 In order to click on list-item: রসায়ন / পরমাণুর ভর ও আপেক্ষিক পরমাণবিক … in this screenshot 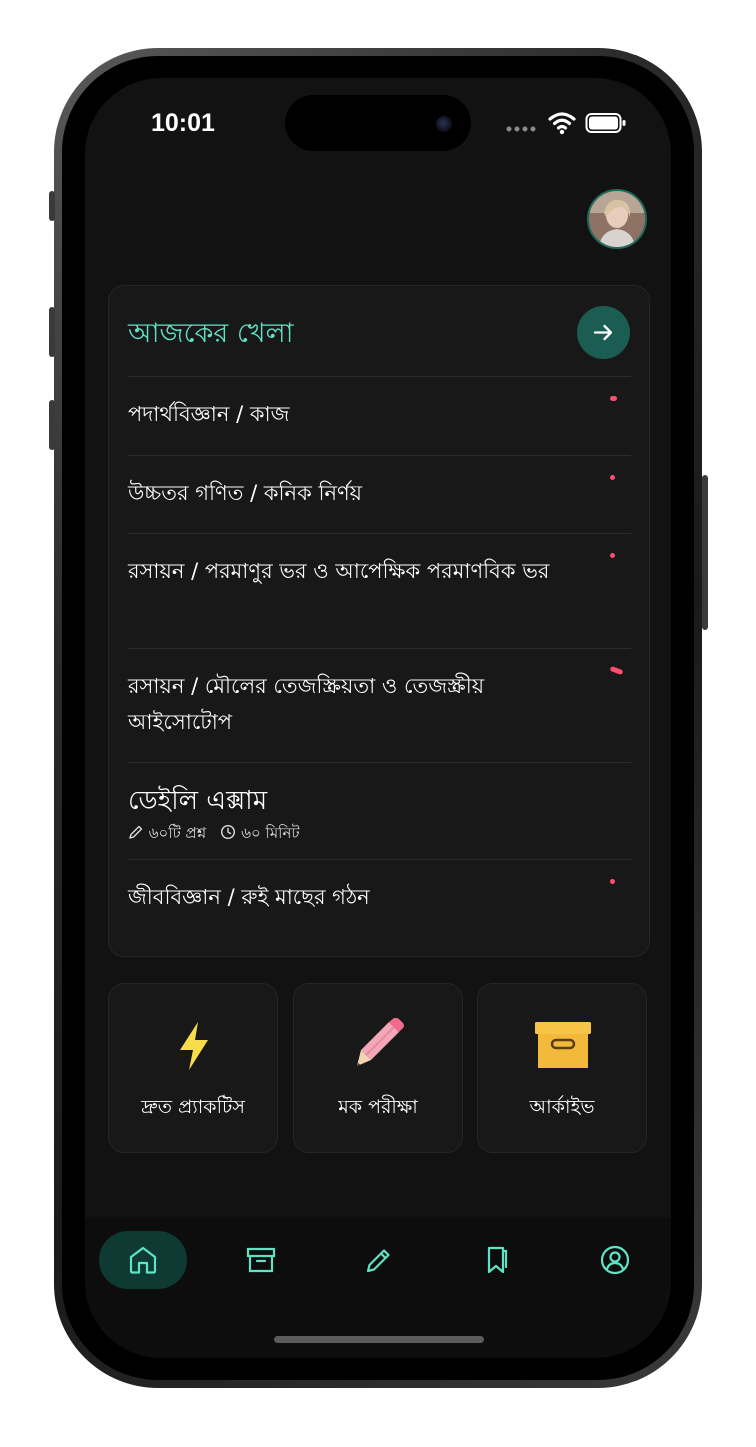, I will do `click(379, 591)`.